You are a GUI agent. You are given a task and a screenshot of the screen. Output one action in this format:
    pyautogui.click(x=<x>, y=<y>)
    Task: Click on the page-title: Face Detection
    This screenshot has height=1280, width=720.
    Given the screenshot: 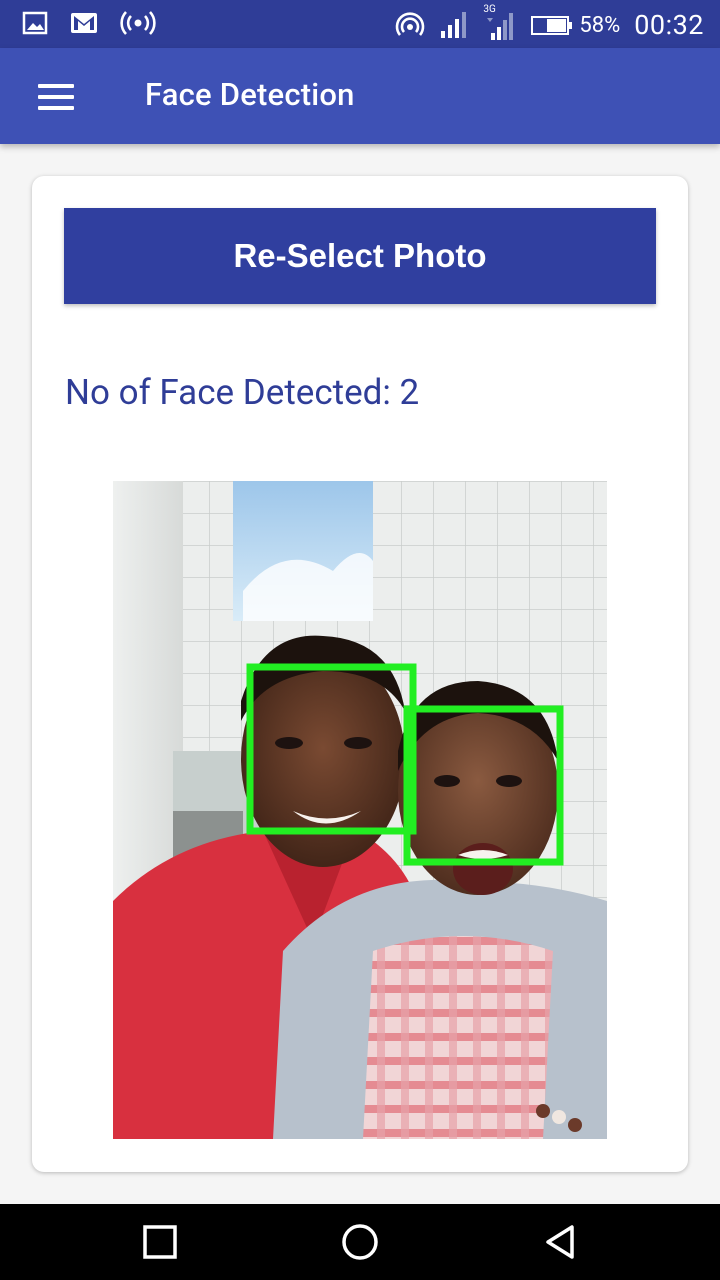 What is the action you would take?
    pyautogui.click(x=250, y=94)
    